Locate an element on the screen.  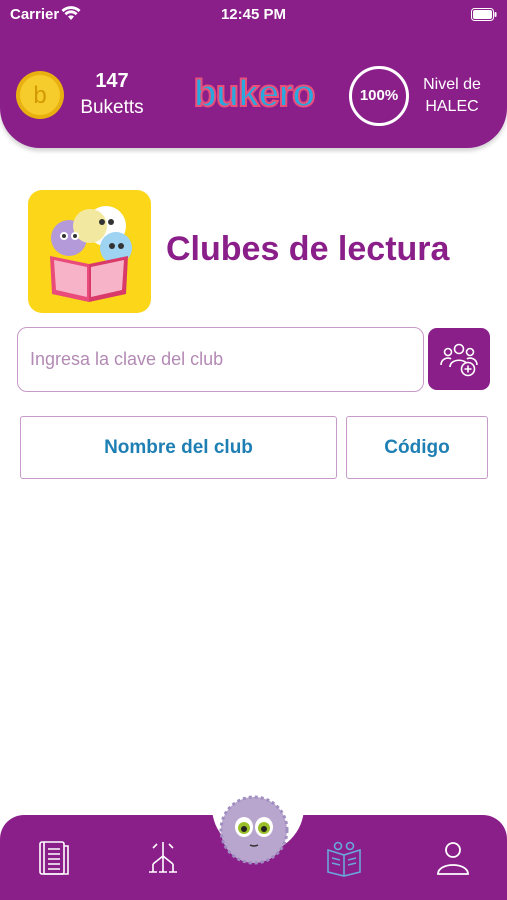
profile-icon is located at coordinates (453, 858).